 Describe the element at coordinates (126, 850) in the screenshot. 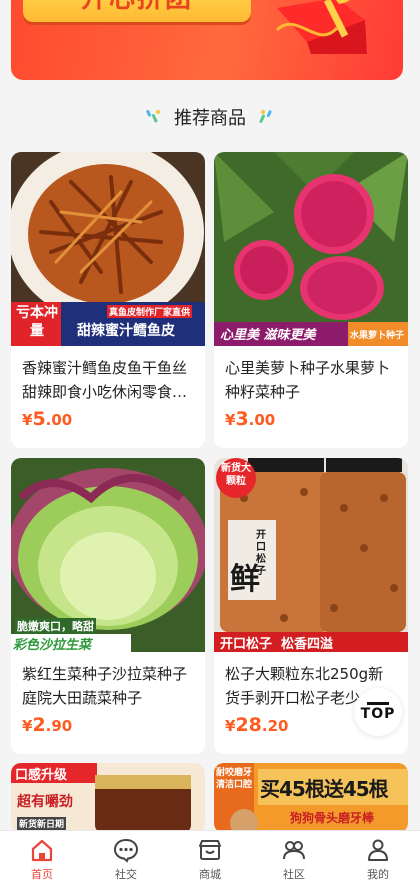

I see `chat-bubble-icon` at that location.